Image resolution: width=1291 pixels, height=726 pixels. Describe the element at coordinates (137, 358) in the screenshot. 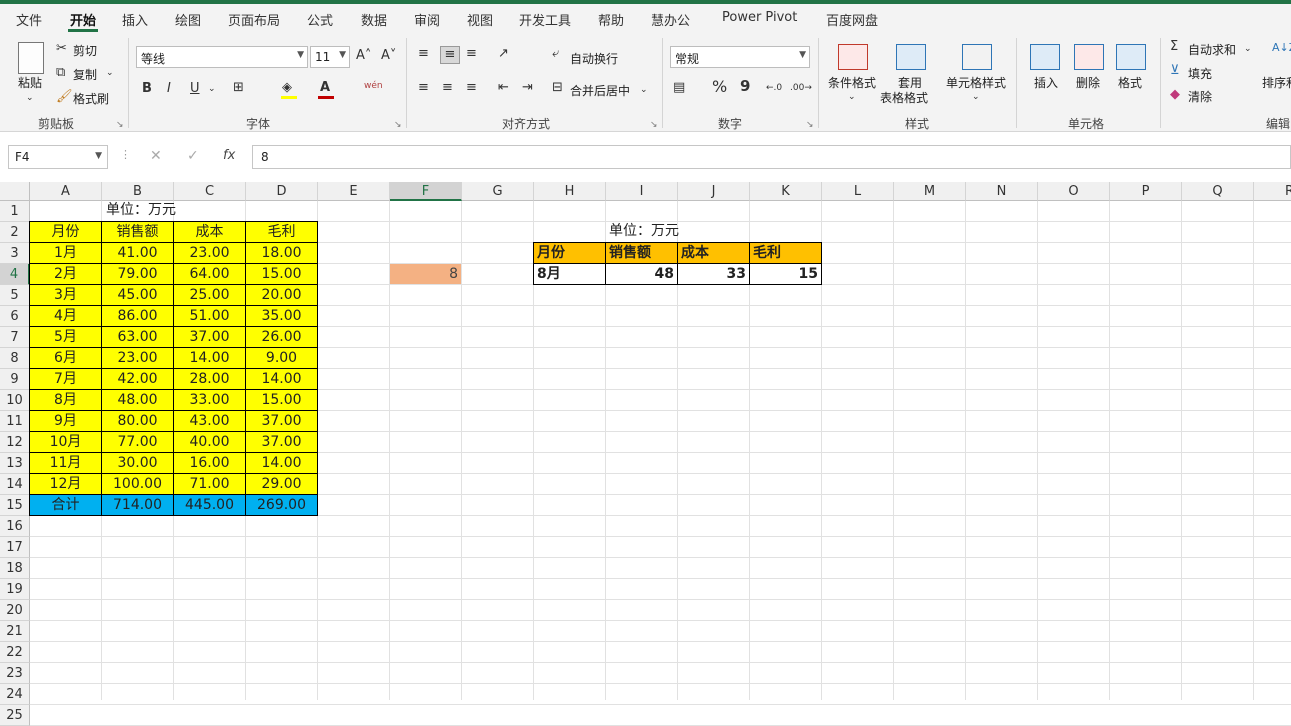

I see `table-cell: 23.00` at that location.